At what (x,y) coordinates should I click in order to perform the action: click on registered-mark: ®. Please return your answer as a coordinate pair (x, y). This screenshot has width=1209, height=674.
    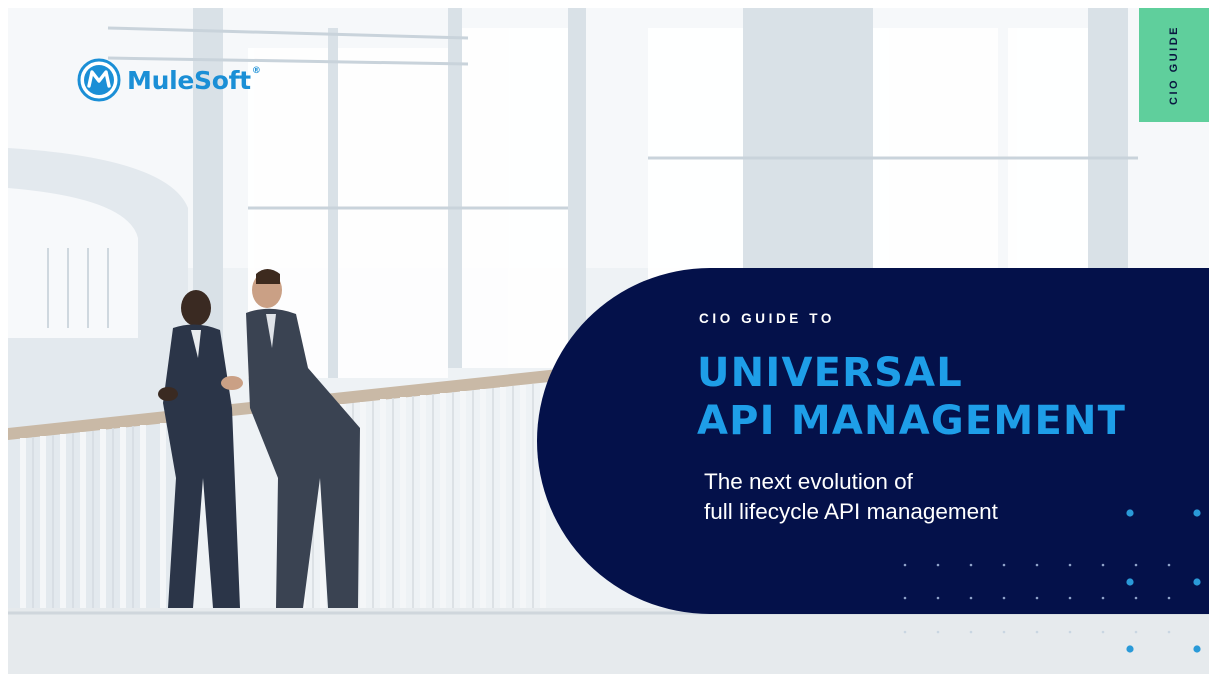
    Looking at the image, I should click on (256, 70).